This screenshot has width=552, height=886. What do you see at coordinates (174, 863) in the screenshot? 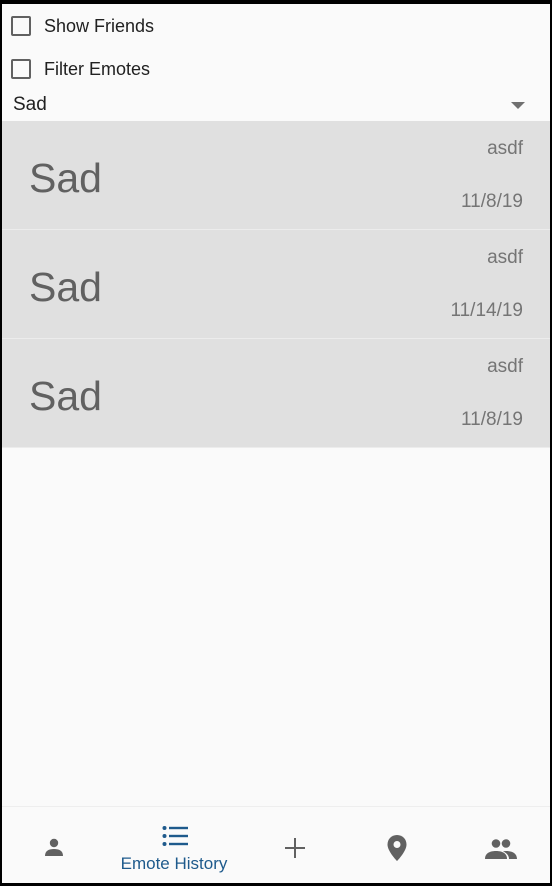
I see `nav-emote-history-label: Emote History` at bounding box center [174, 863].